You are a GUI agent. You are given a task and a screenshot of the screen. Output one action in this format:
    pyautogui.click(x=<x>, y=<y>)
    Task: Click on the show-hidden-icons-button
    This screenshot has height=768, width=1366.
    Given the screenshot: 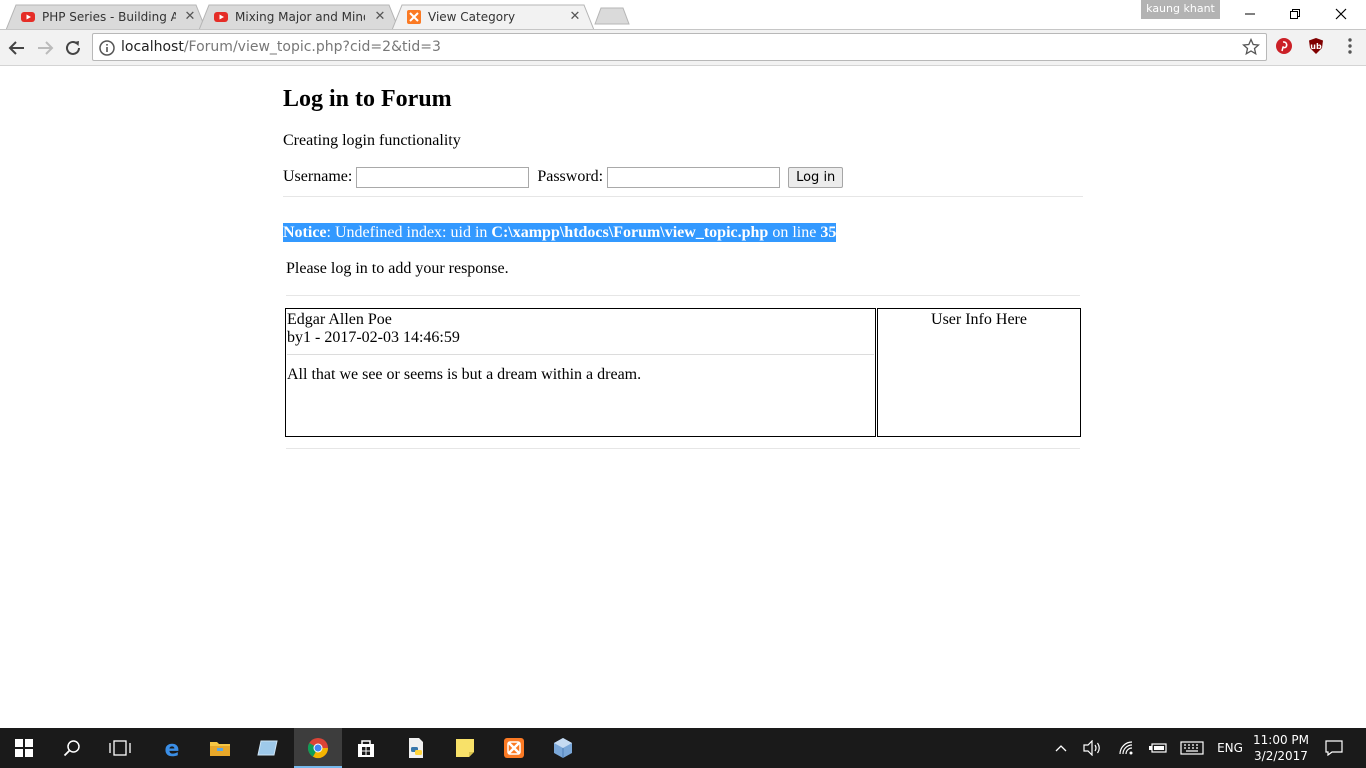 What is the action you would take?
    pyautogui.click(x=1061, y=748)
    